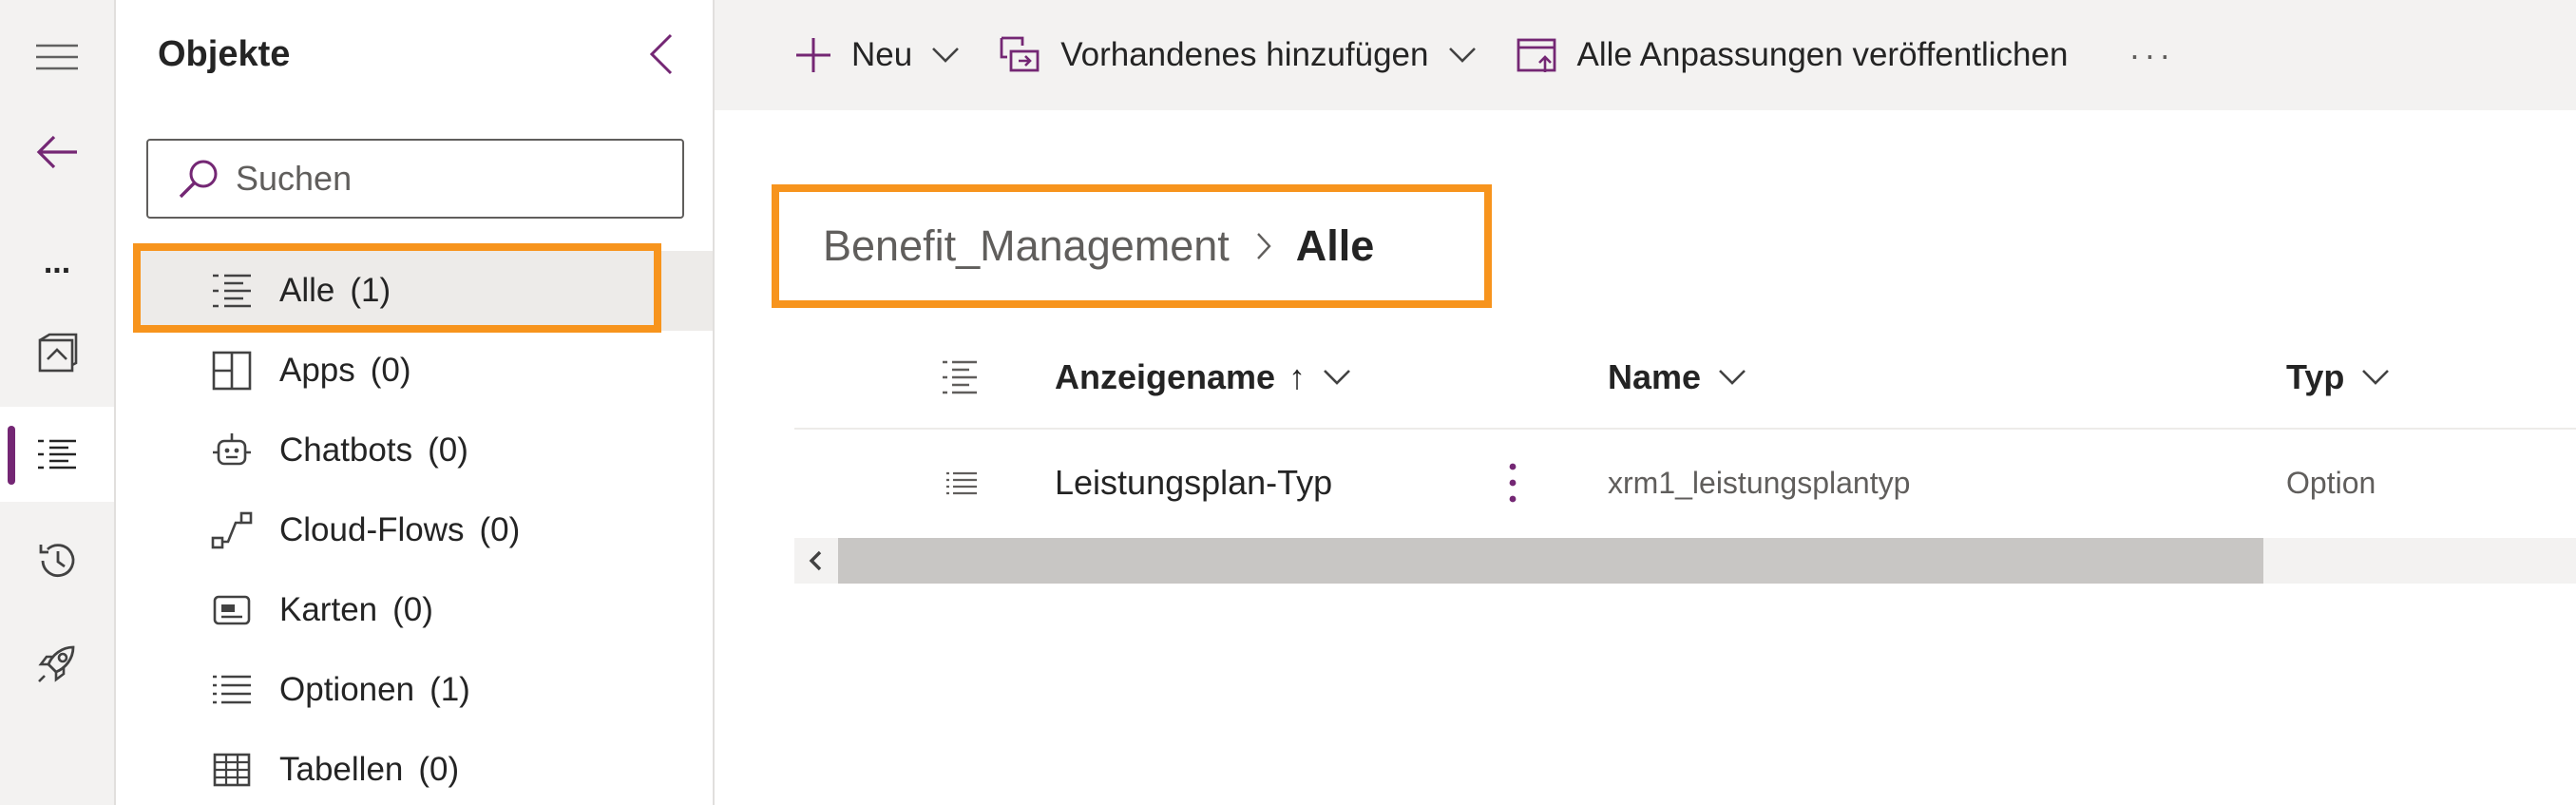 The image size is (2576, 805). Describe the element at coordinates (232, 770) in the screenshot. I see `table-icon` at that location.